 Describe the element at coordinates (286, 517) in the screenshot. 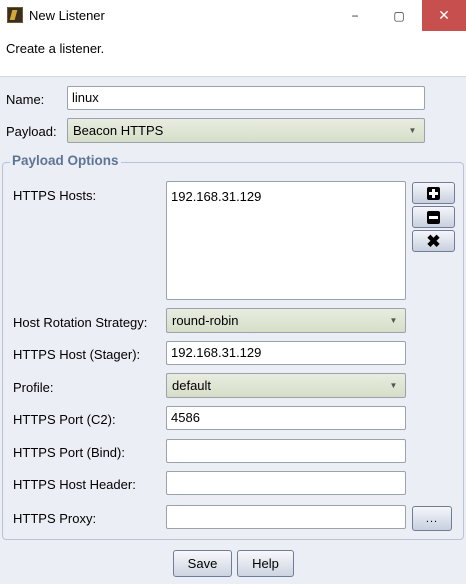

I see `proxy-input` at that location.